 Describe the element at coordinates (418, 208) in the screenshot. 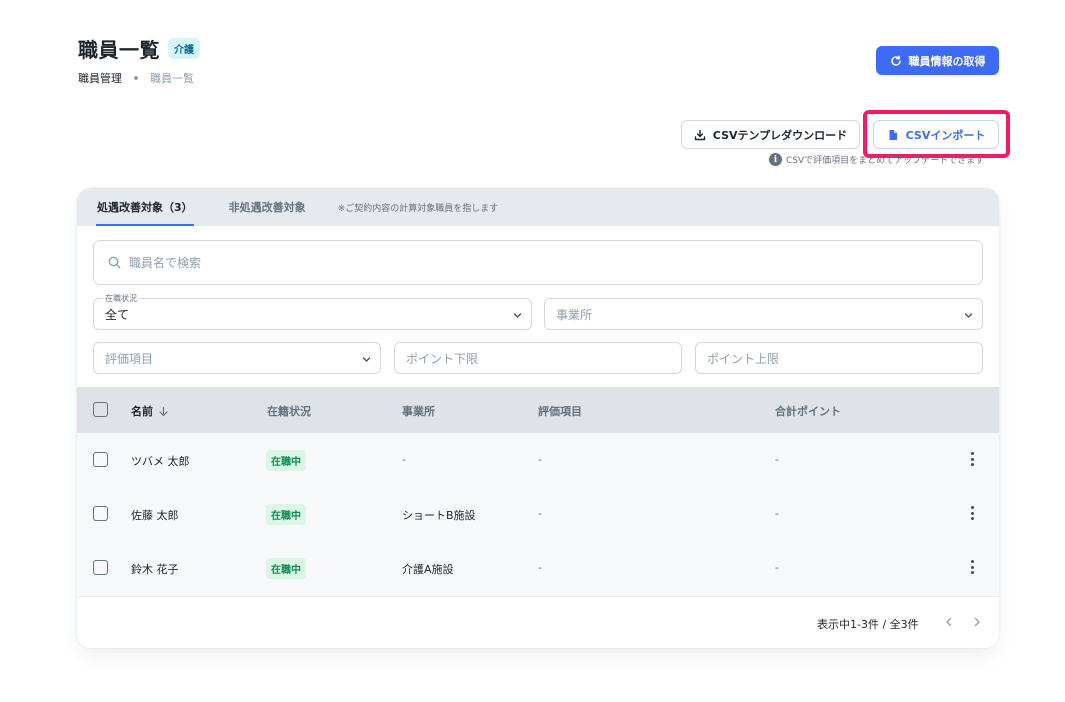

I see `tabs-note: ※ご契約内容の計算対象職員を指します` at that location.